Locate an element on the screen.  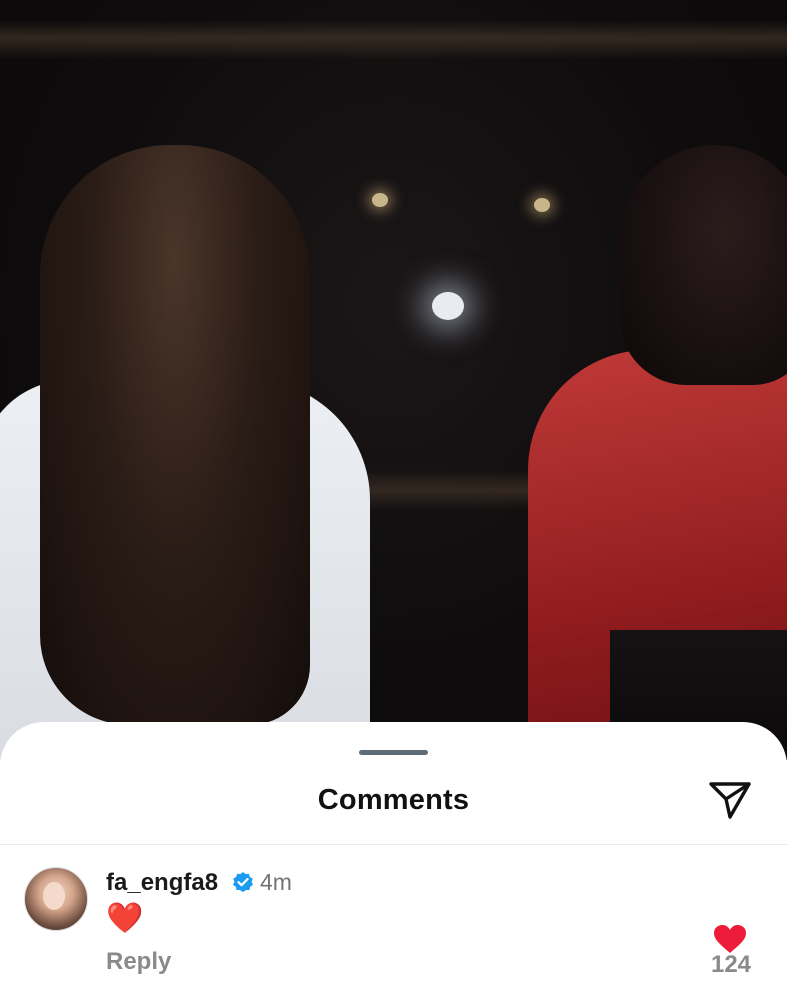
comment-item: fa_engfa8 4m ❤️ Reply 124 is located at coordinates (393, 928).